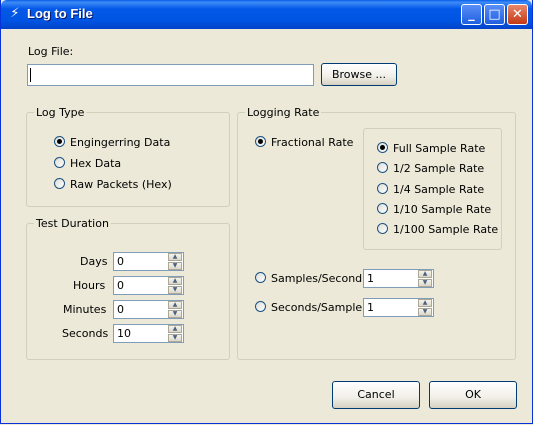 The image size is (533, 425). What do you see at coordinates (120, 309) in the screenshot?
I see `minutes-value: 0` at bounding box center [120, 309].